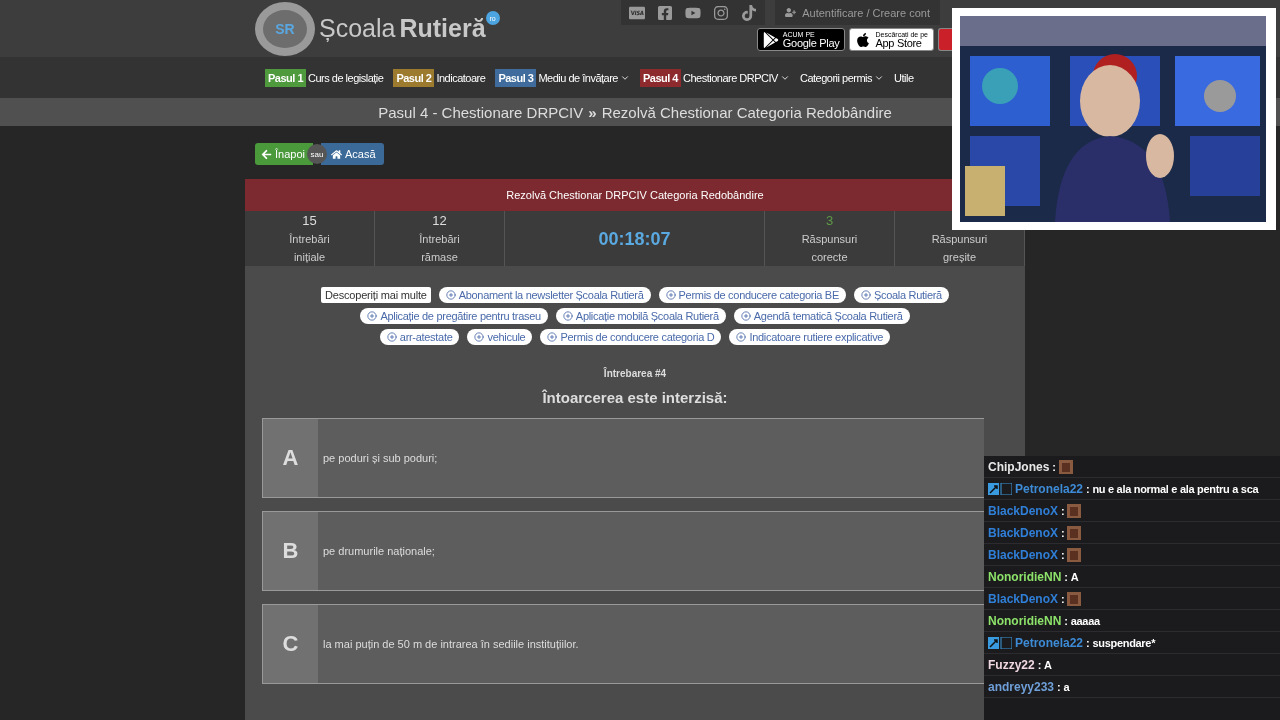  Describe the element at coordinates (863, 39) in the screenshot. I see `apple-icon` at that location.